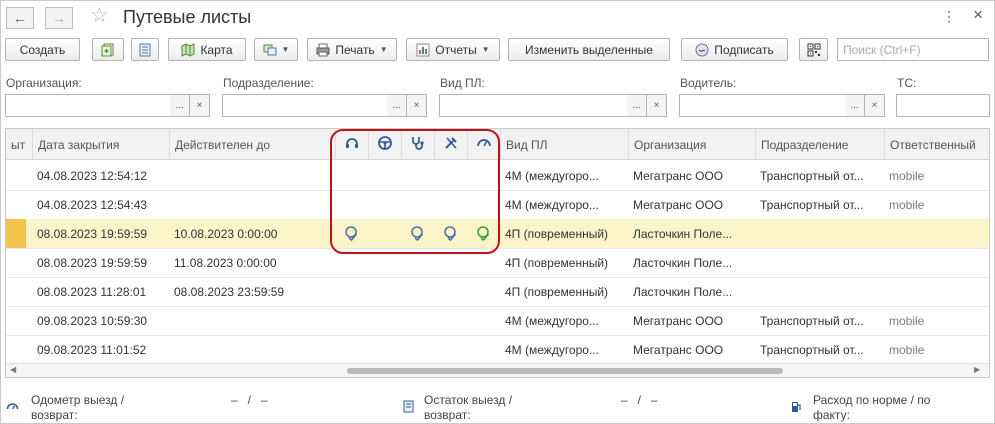 The image size is (995, 424). What do you see at coordinates (657, 105) in the screenshot?
I see `waybill-type-clear-icon: ×` at bounding box center [657, 105].